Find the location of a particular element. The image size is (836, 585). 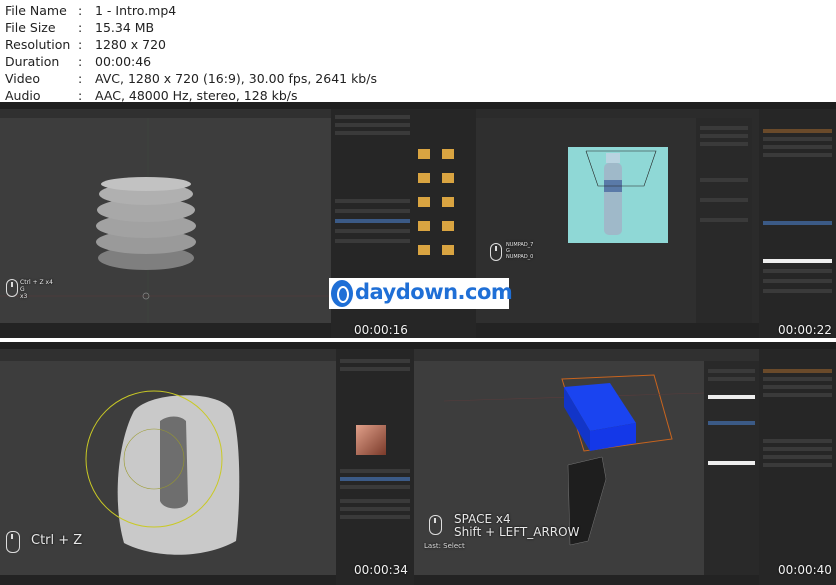

render-settings-panel is located at coordinates (724, 220).